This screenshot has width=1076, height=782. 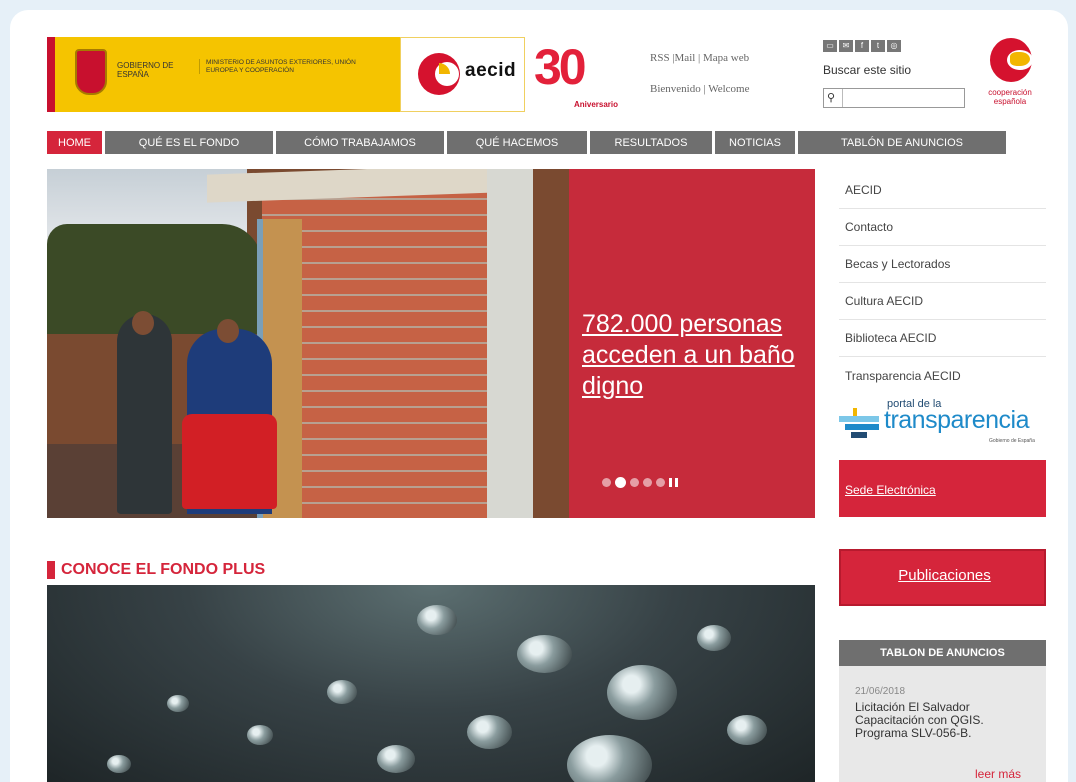 I want to click on anniversary-logo: 30 Aniversario, so click(x=576, y=75).